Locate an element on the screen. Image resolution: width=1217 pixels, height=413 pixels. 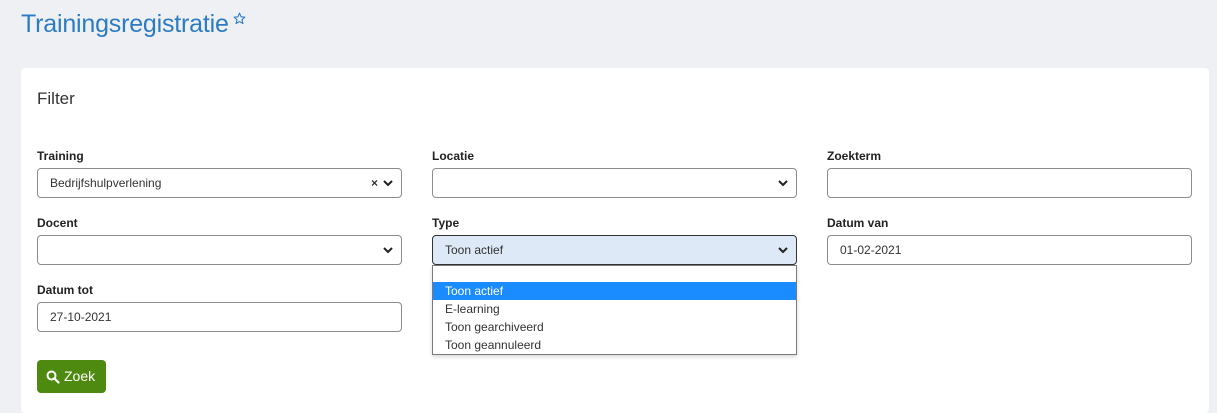
dropdown-option: Toon gearchiveerd is located at coordinates (614, 327).